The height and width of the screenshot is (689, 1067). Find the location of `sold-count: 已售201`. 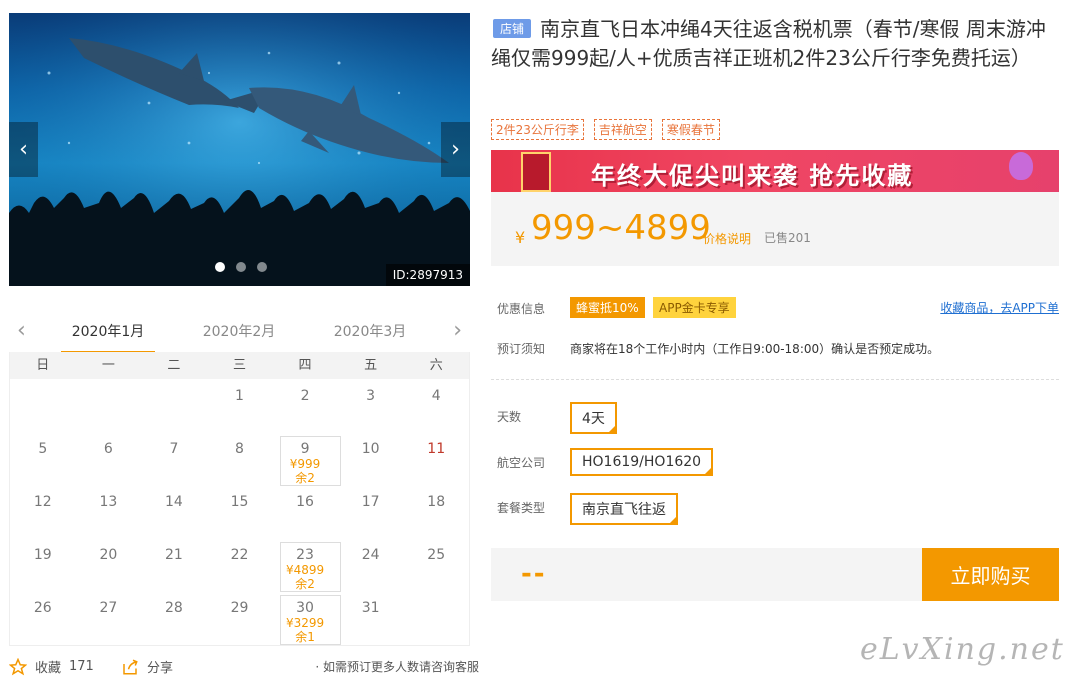

sold-count: 已售201 is located at coordinates (787, 238).